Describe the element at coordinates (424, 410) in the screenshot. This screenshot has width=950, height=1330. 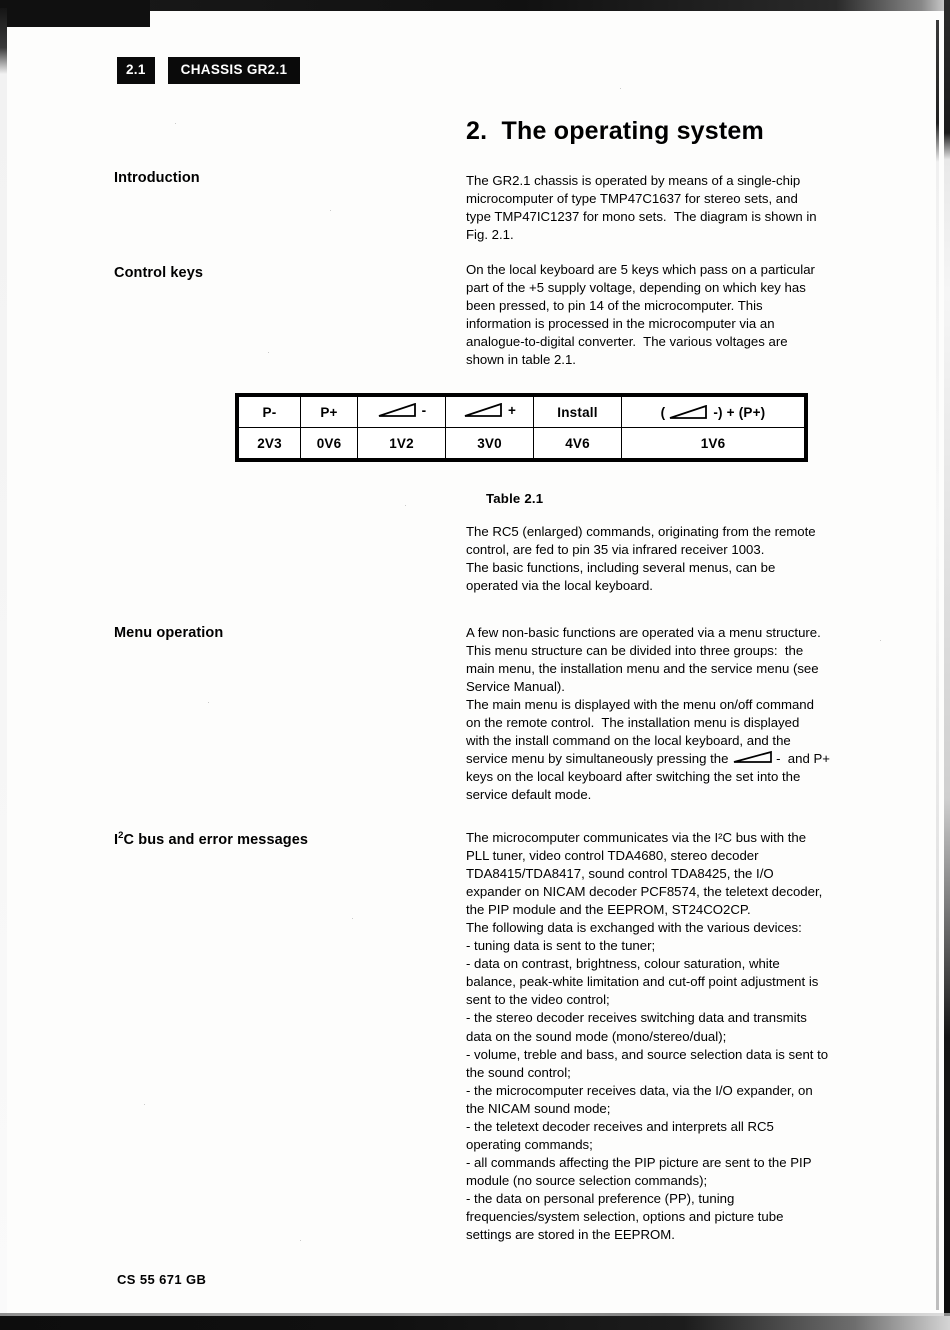
I see `table-label-suffix-2: -` at that location.